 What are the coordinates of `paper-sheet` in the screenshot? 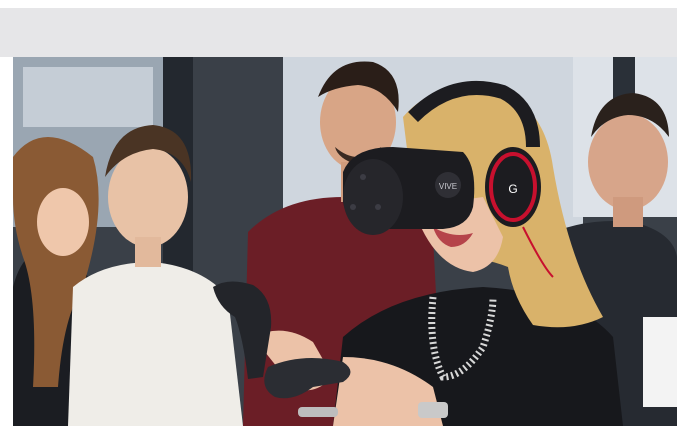 It's located at (660, 362).